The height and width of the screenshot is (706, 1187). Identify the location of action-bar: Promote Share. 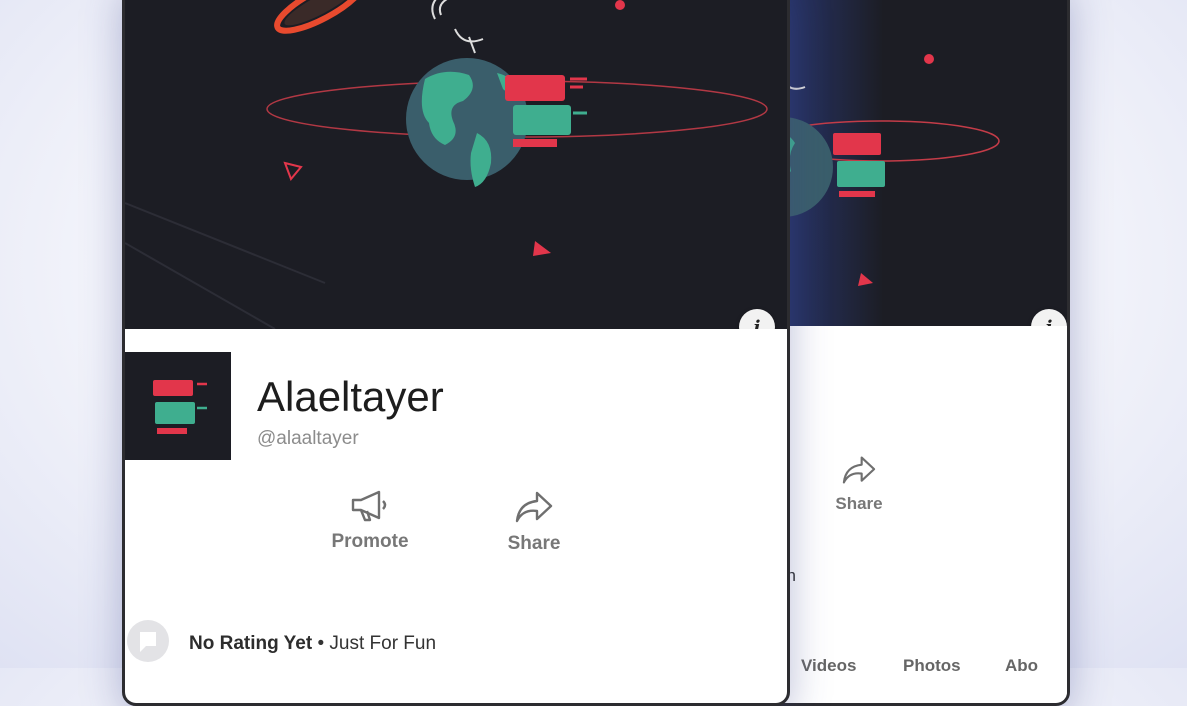
(456, 529).